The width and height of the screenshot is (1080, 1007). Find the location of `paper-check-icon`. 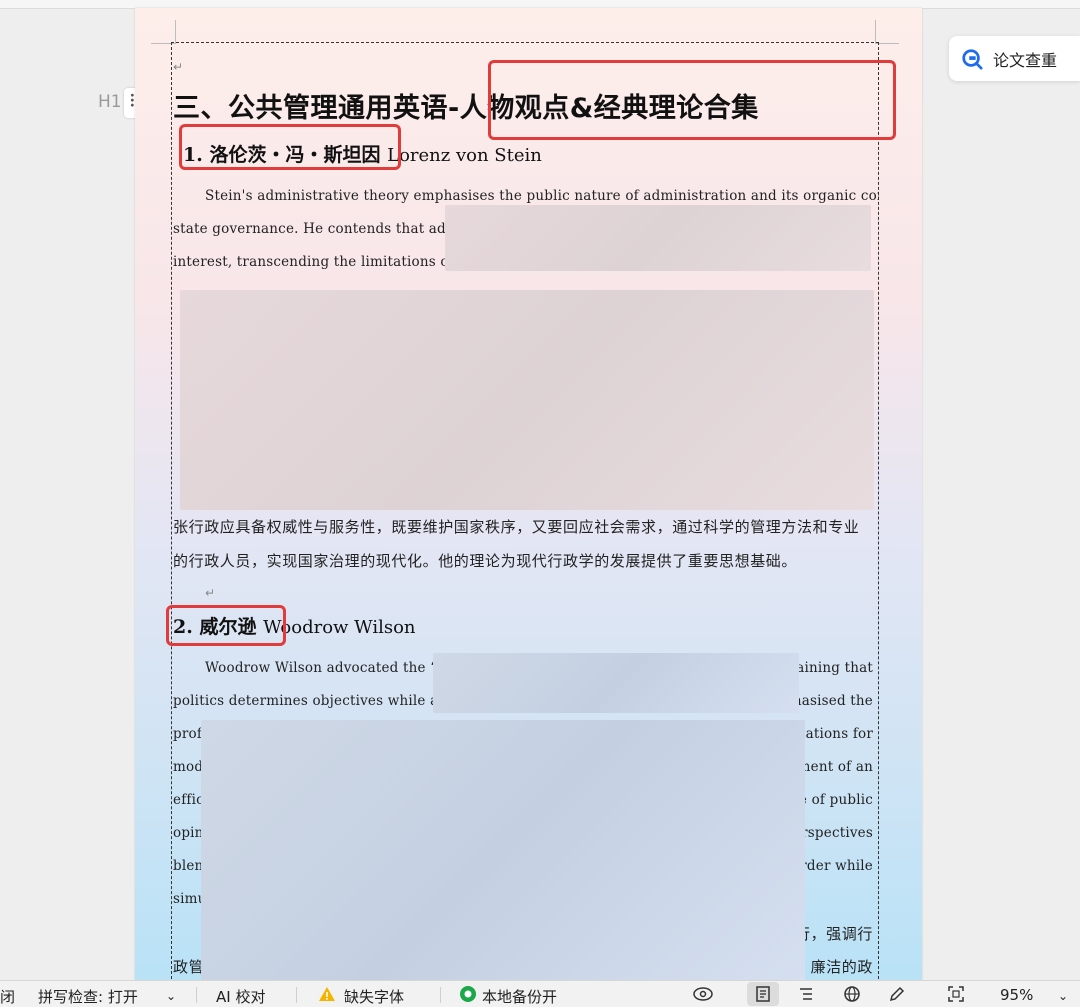

paper-check-icon is located at coordinates (972, 59).